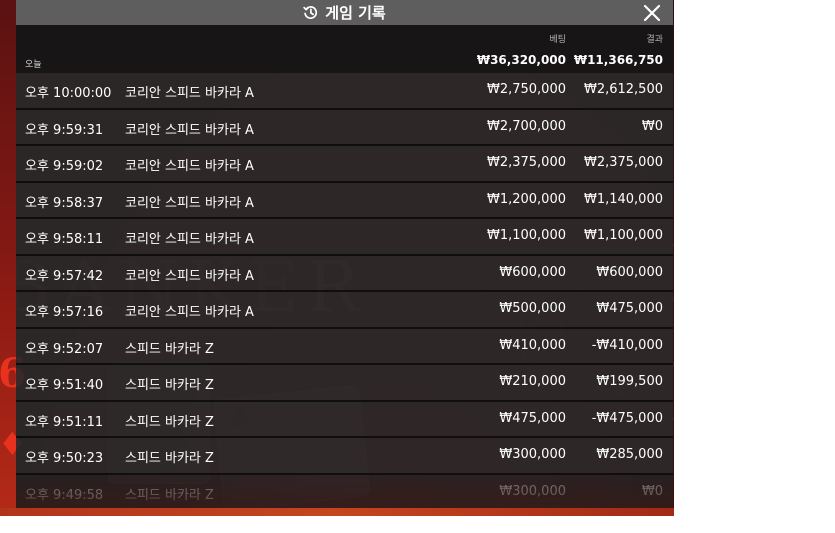 This screenshot has height=533, width=835. Describe the element at coordinates (629, 454) in the screenshot. I see `row-result: ₩285,000` at that location.